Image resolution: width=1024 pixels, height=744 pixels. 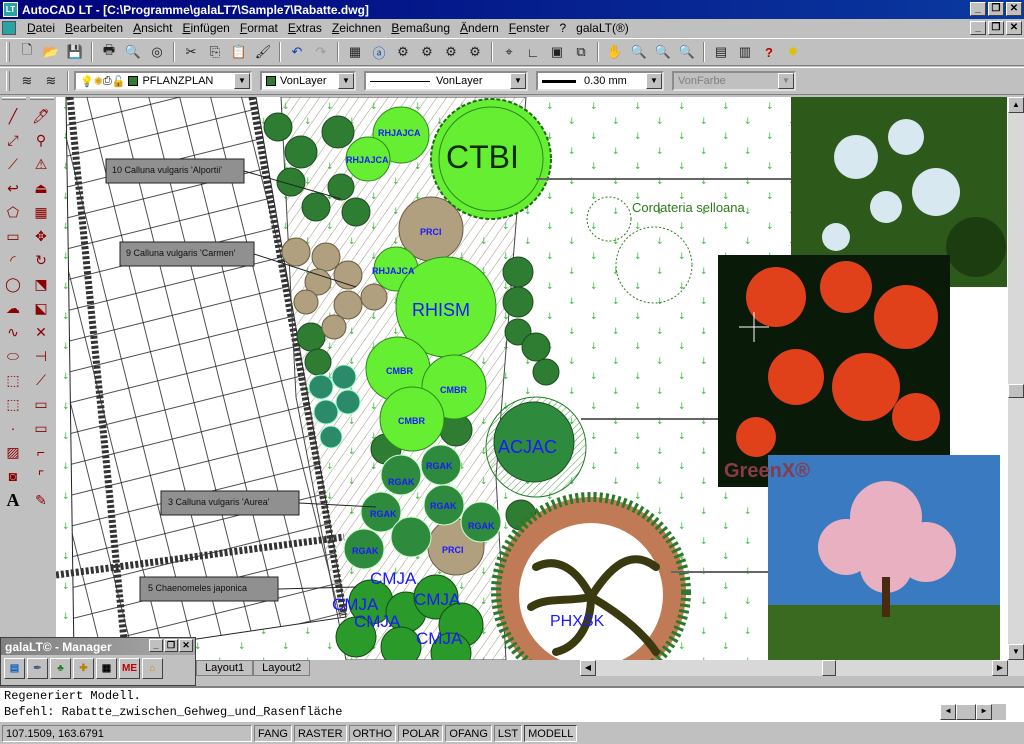 What do you see at coordinates (793, 52) in the screenshot?
I see `star-icon: ✸` at bounding box center [793, 52].